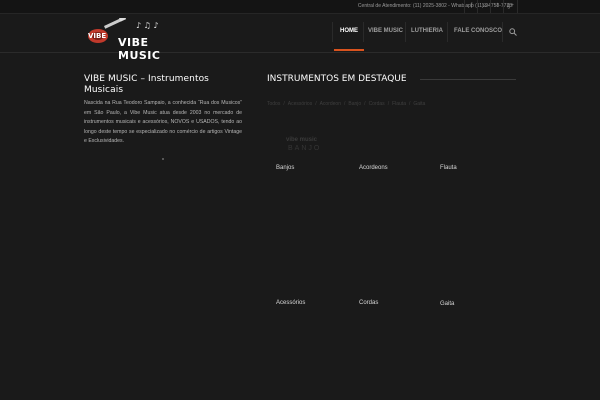  Describe the element at coordinates (349, 50) in the screenshot. I see `active-nav-indicator` at that location.